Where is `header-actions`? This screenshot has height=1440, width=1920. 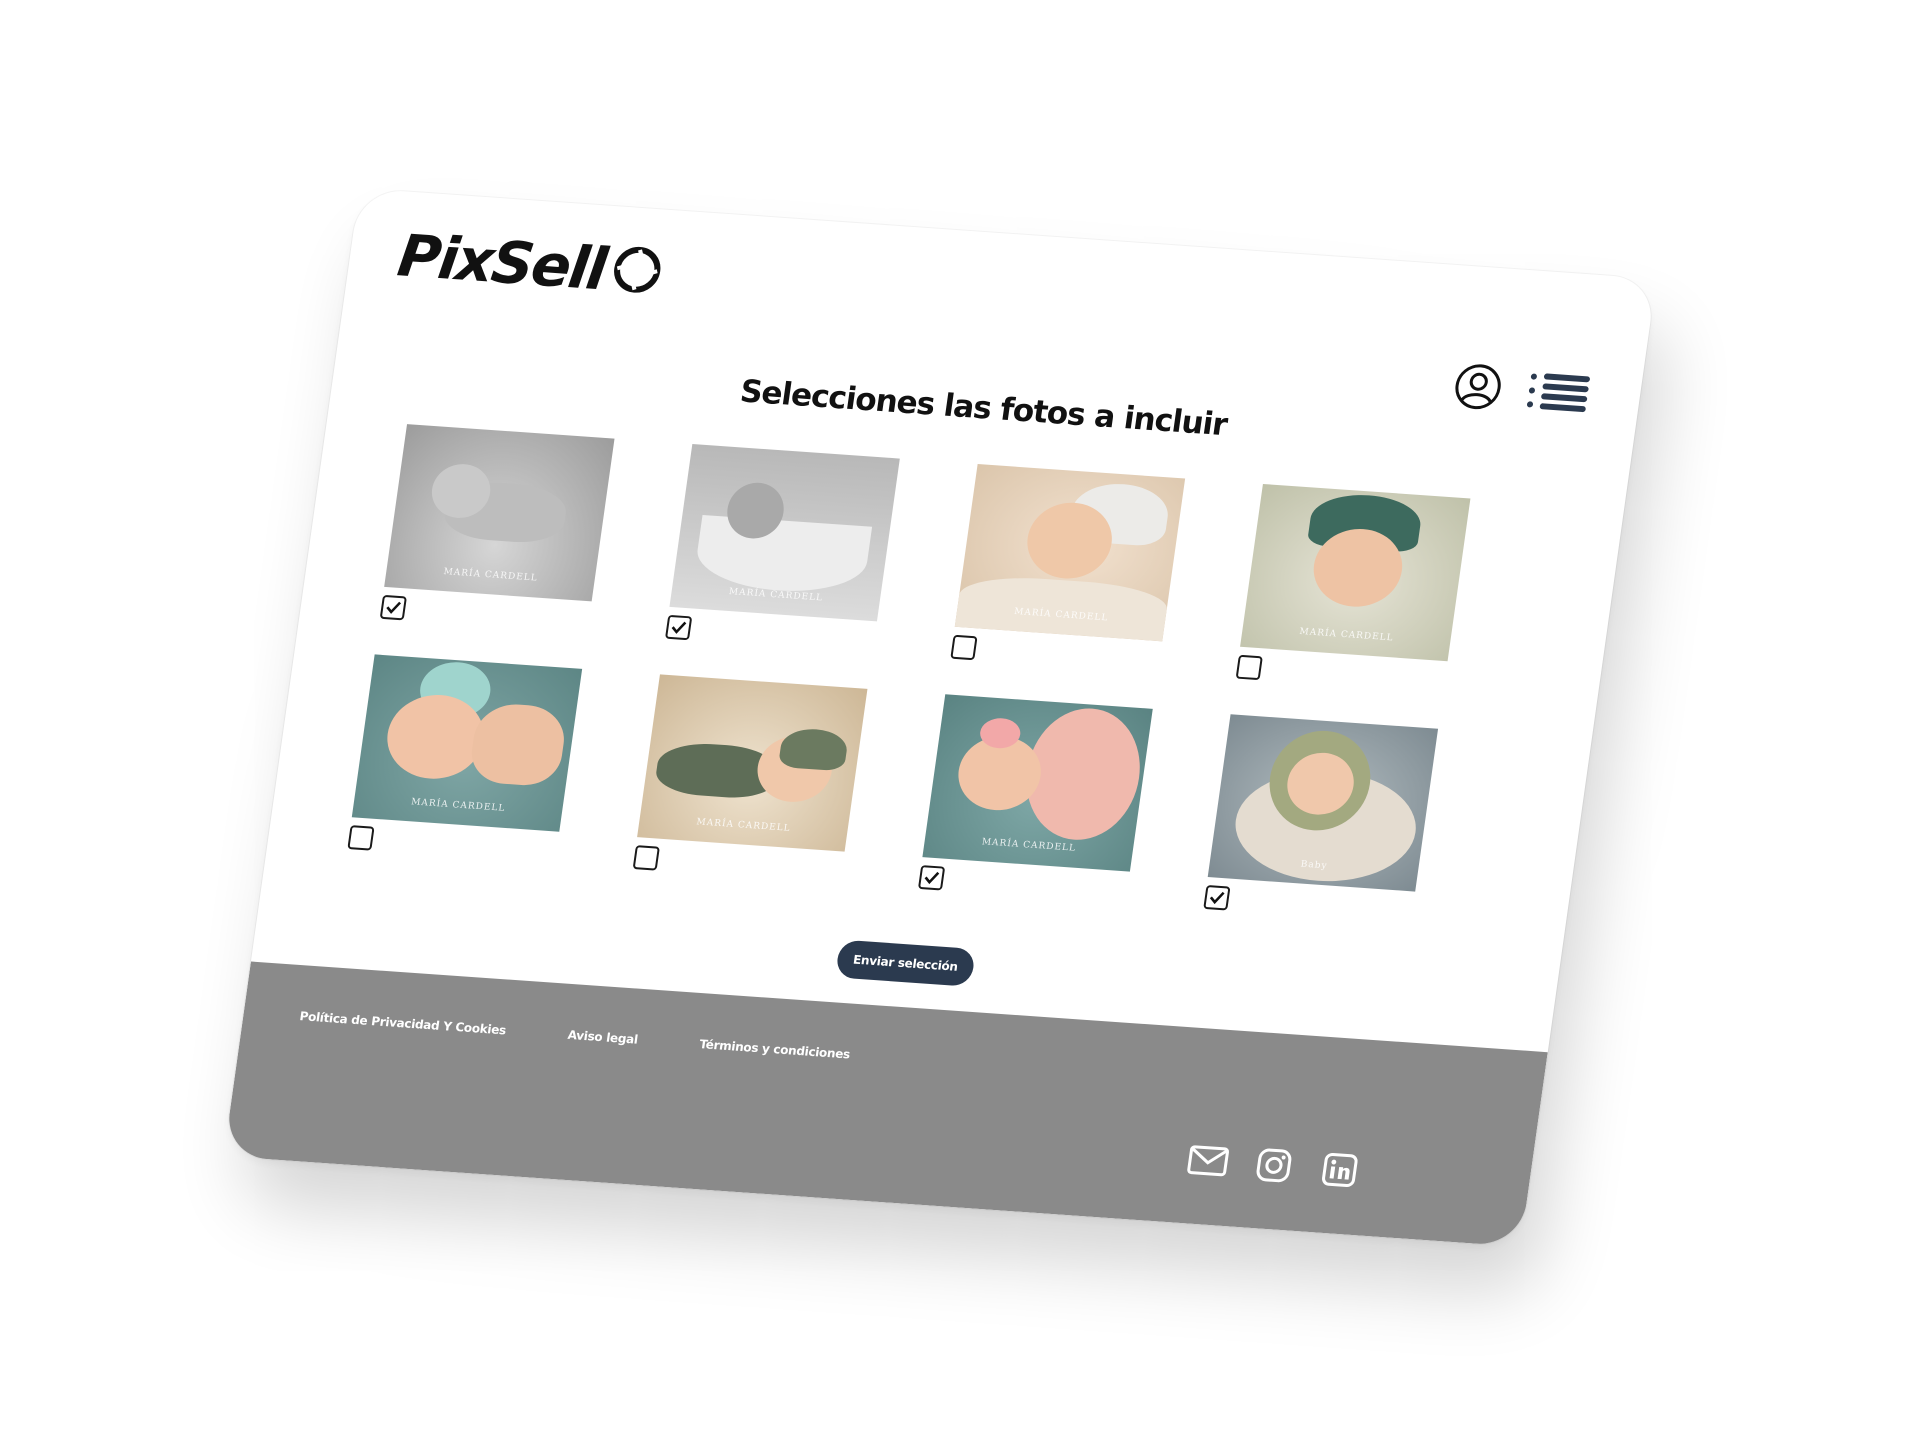 header-actions is located at coordinates (1522, 389).